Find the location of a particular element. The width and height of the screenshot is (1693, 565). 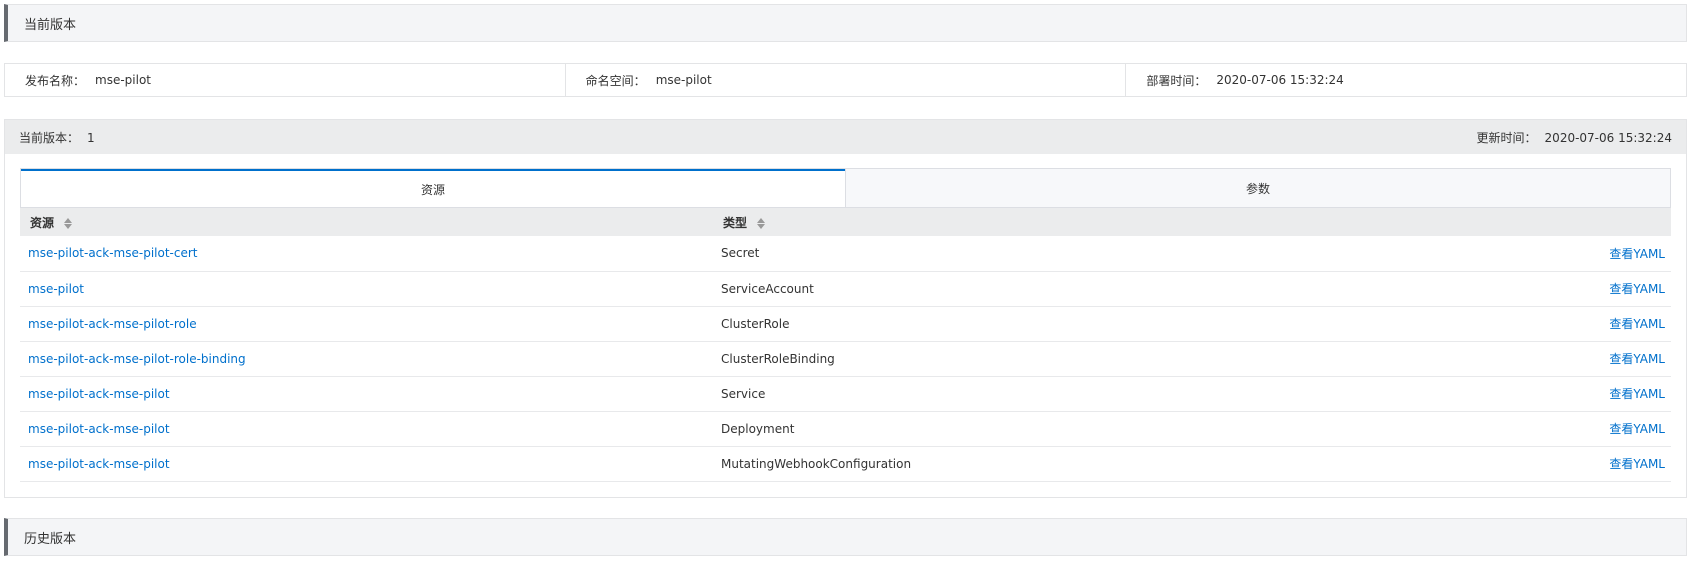

update-time-value: 2020-07-06 15:32:24 is located at coordinates (1608, 137).